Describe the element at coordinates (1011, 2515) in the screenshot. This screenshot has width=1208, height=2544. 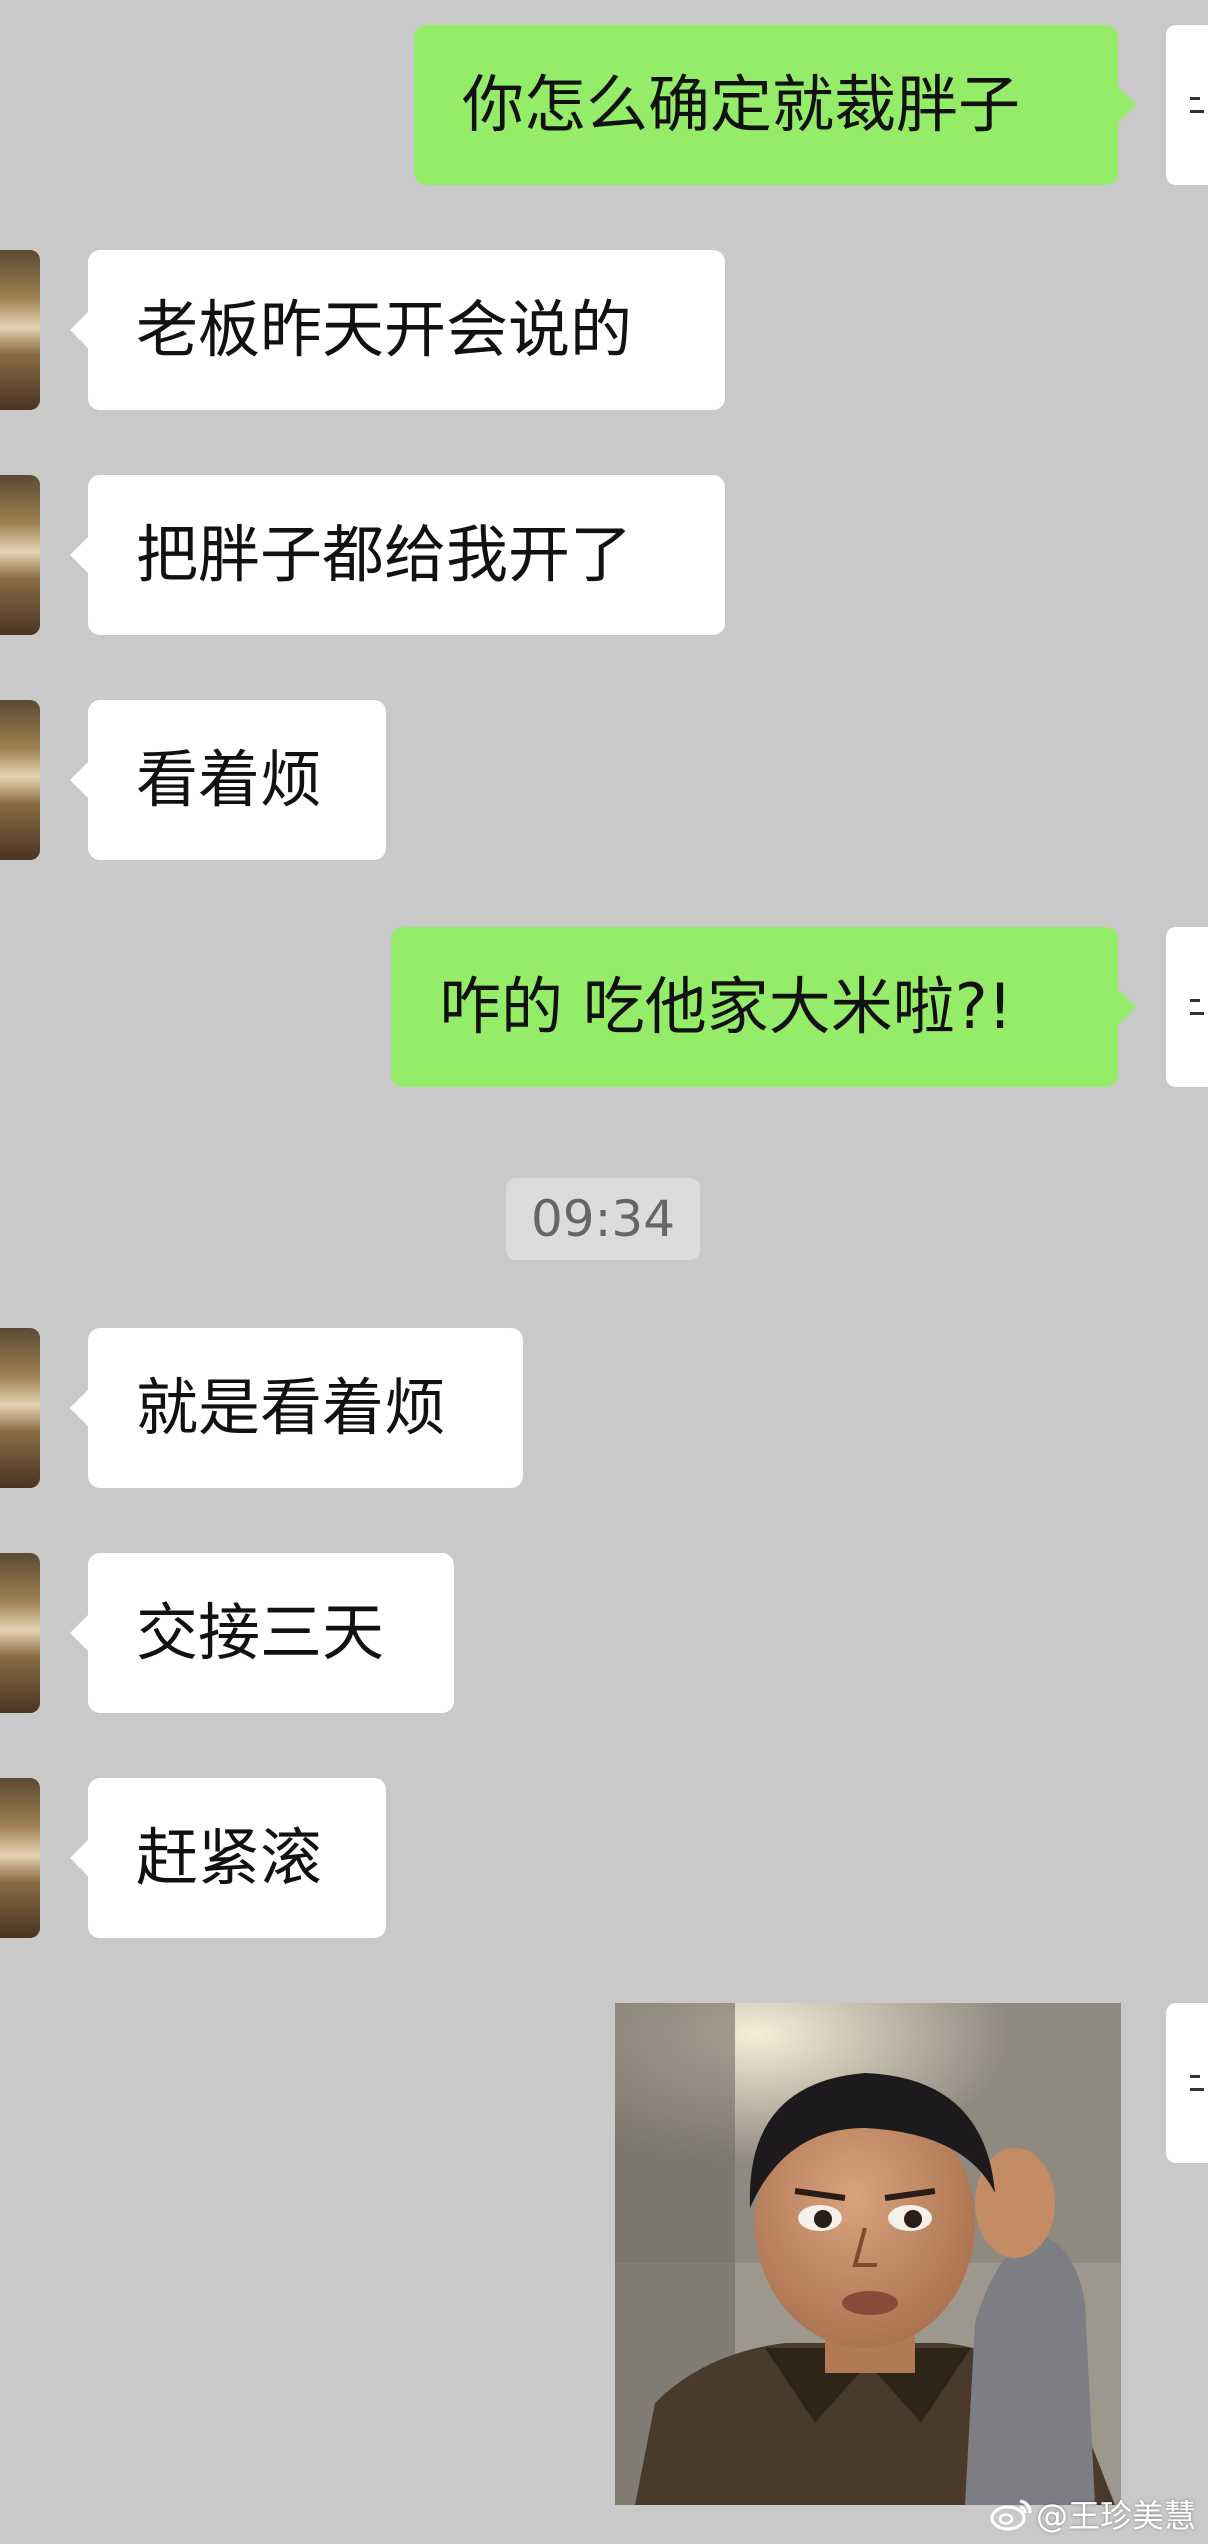
I see `weibo-icon` at that location.